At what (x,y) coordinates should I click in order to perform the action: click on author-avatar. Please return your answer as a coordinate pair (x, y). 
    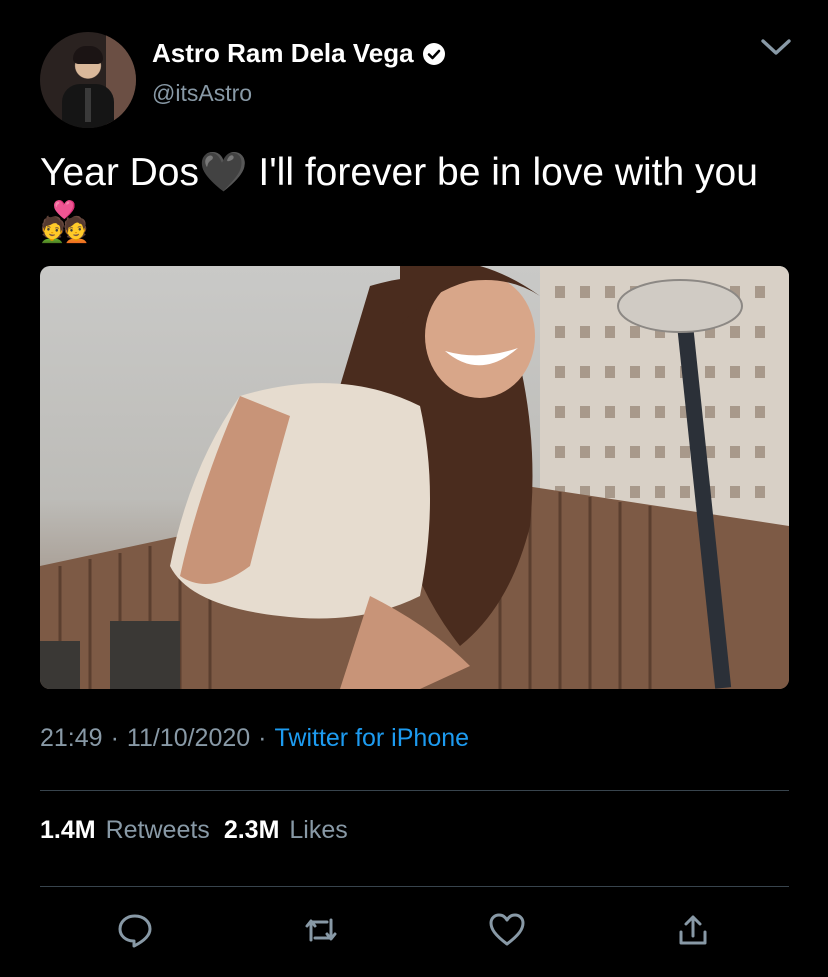
    Looking at the image, I should click on (88, 80).